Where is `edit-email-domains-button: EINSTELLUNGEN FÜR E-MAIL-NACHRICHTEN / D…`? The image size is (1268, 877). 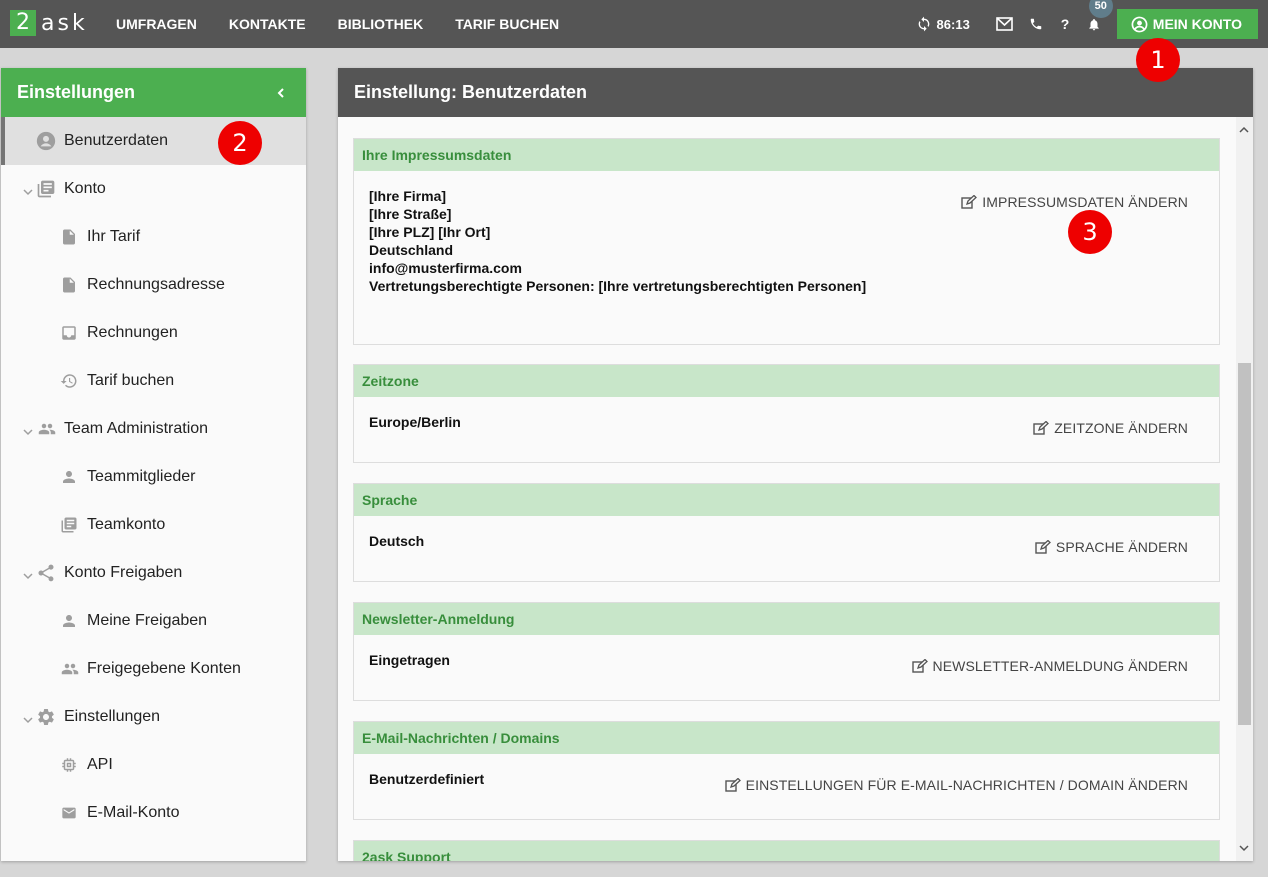
edit-email-domains-button: EINSTELLUNGEN FÜR E-MAIL-NACHRICHTEN / D… is located at coordinates (956, 785).